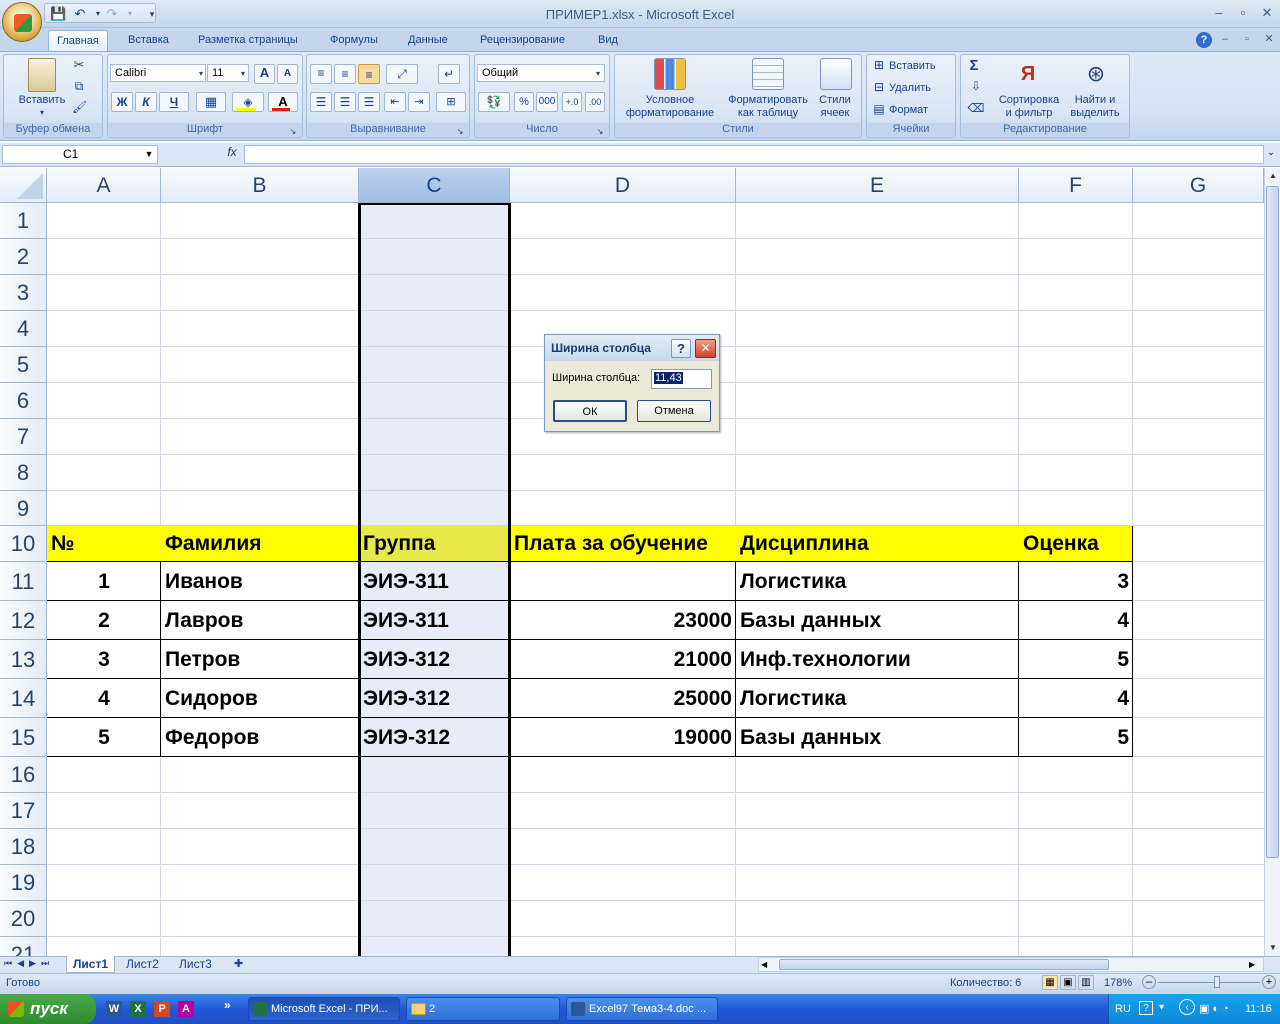  Describe the element at coordinates (42, 75) in the screenshot. I see `paste-icon` at that location.